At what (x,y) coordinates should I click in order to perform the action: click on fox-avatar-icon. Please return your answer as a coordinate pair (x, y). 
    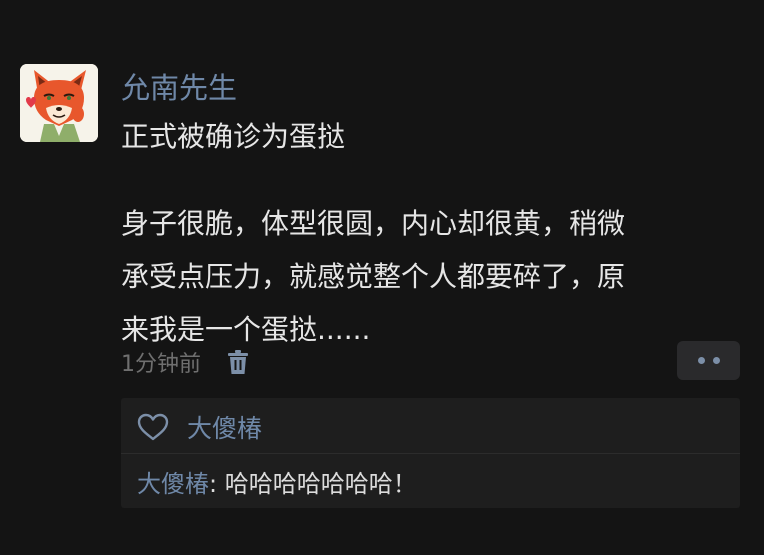
    Looking at the image, I should click on (59, 103).